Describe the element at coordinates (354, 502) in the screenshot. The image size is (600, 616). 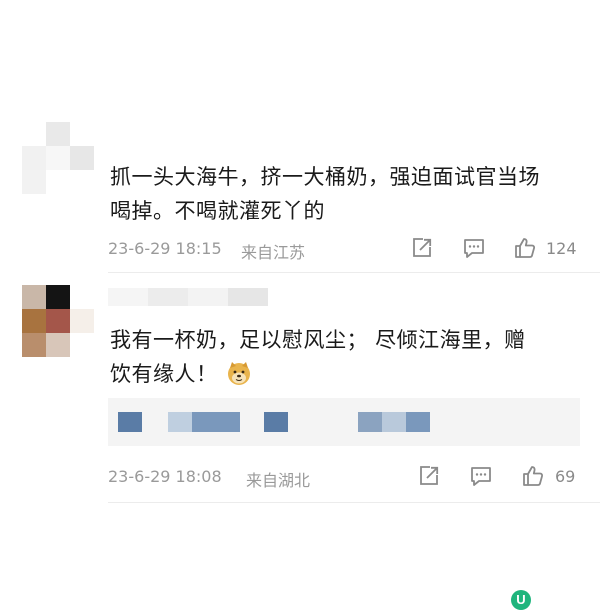
I see `divider` at that location.